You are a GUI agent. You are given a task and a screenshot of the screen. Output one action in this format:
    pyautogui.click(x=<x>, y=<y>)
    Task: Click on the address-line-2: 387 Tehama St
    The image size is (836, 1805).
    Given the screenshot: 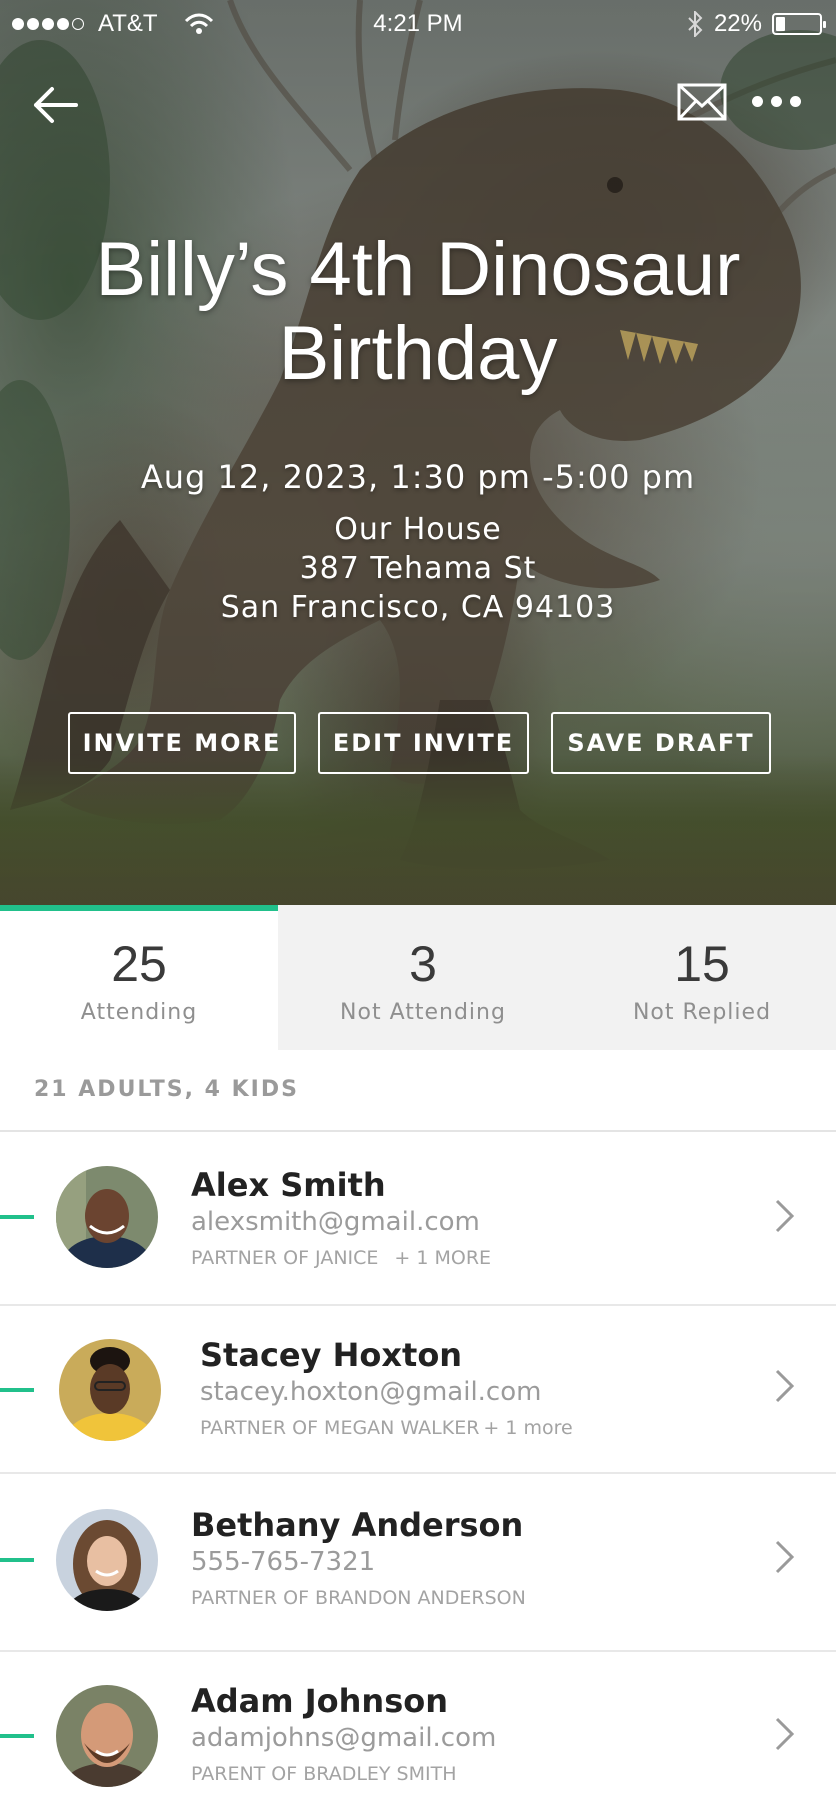 What is the action you would take?
    pyautogui.click(x=418, y=568)
    